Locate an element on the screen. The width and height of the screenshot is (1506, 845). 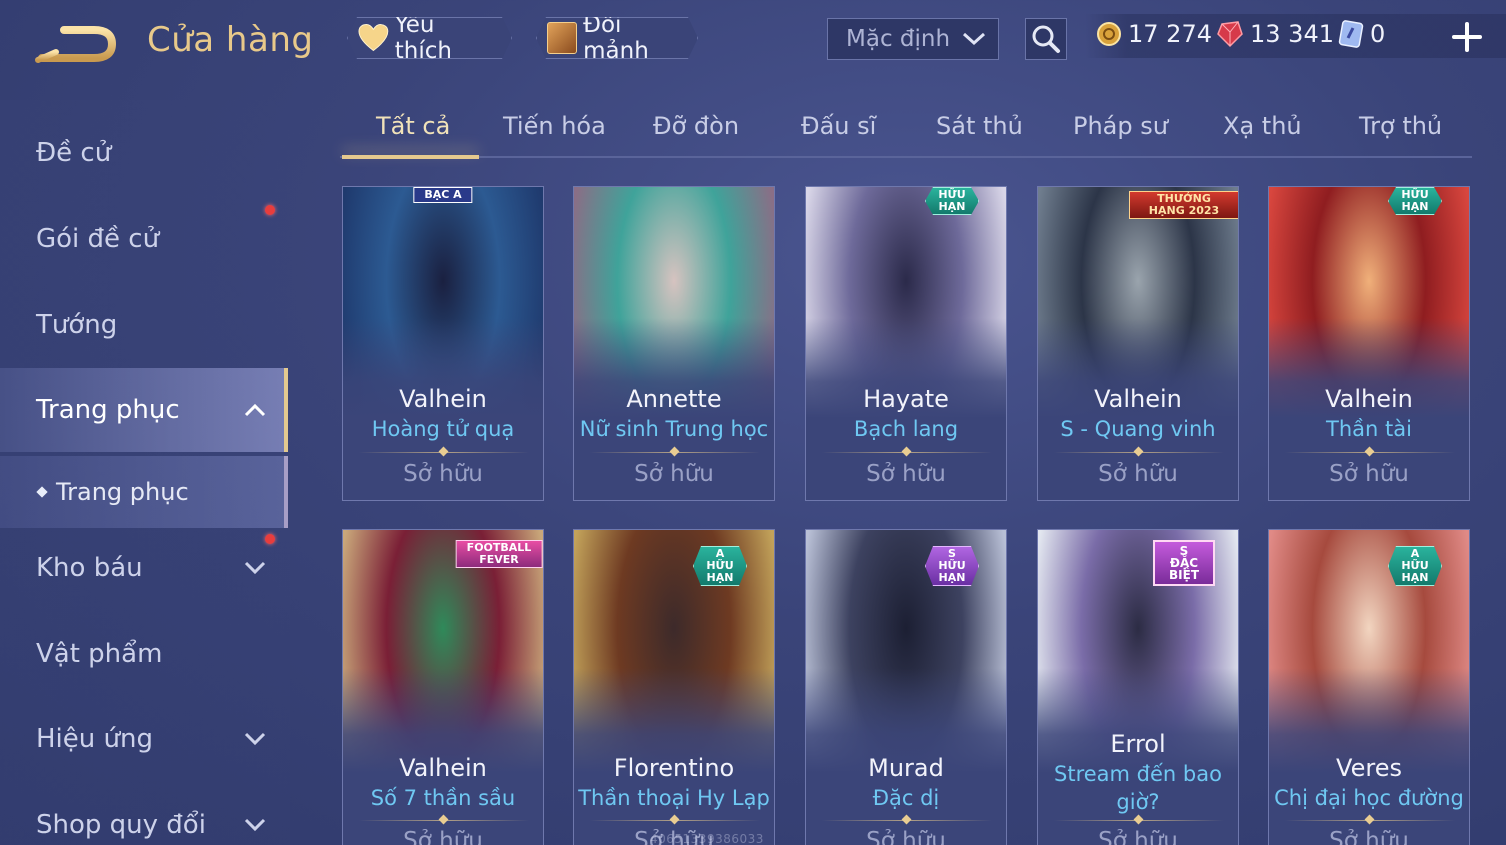
favorites-button: Yêu thích is located at coordinates (429, 38).